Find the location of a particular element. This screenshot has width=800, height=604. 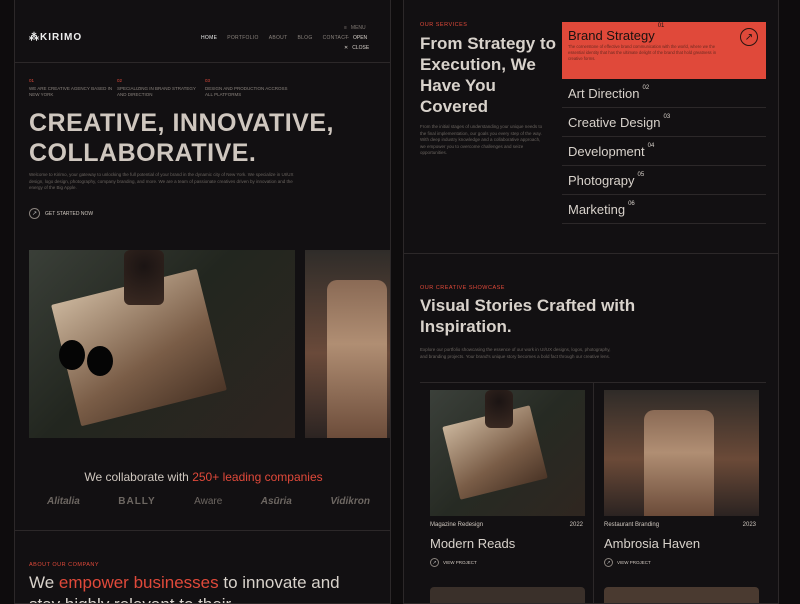

stat-number: 01 is located at coordinates (32, 80).